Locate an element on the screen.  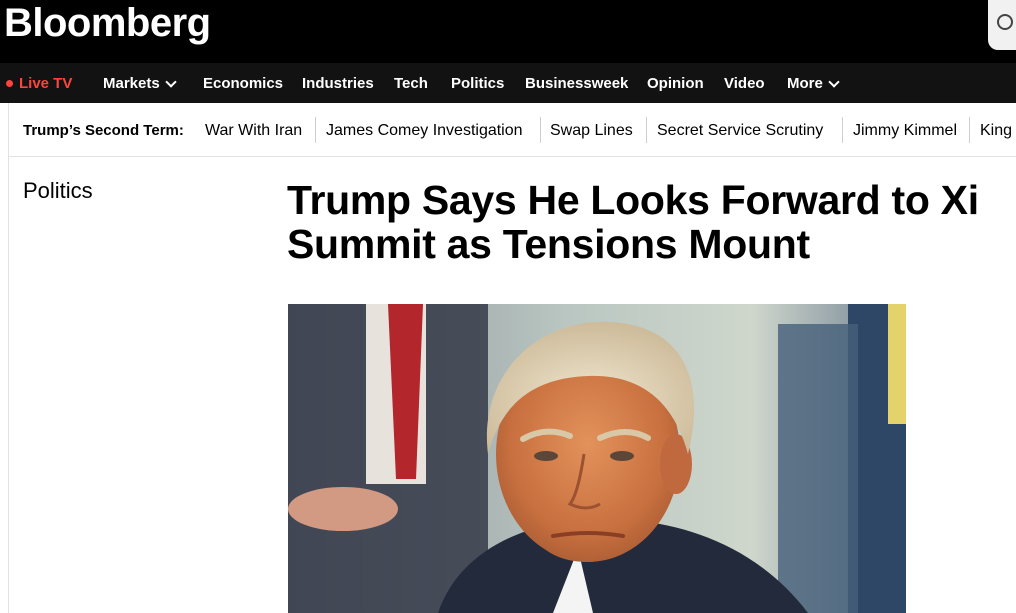
nav-item-more: More is located at coordinates (813, 83).